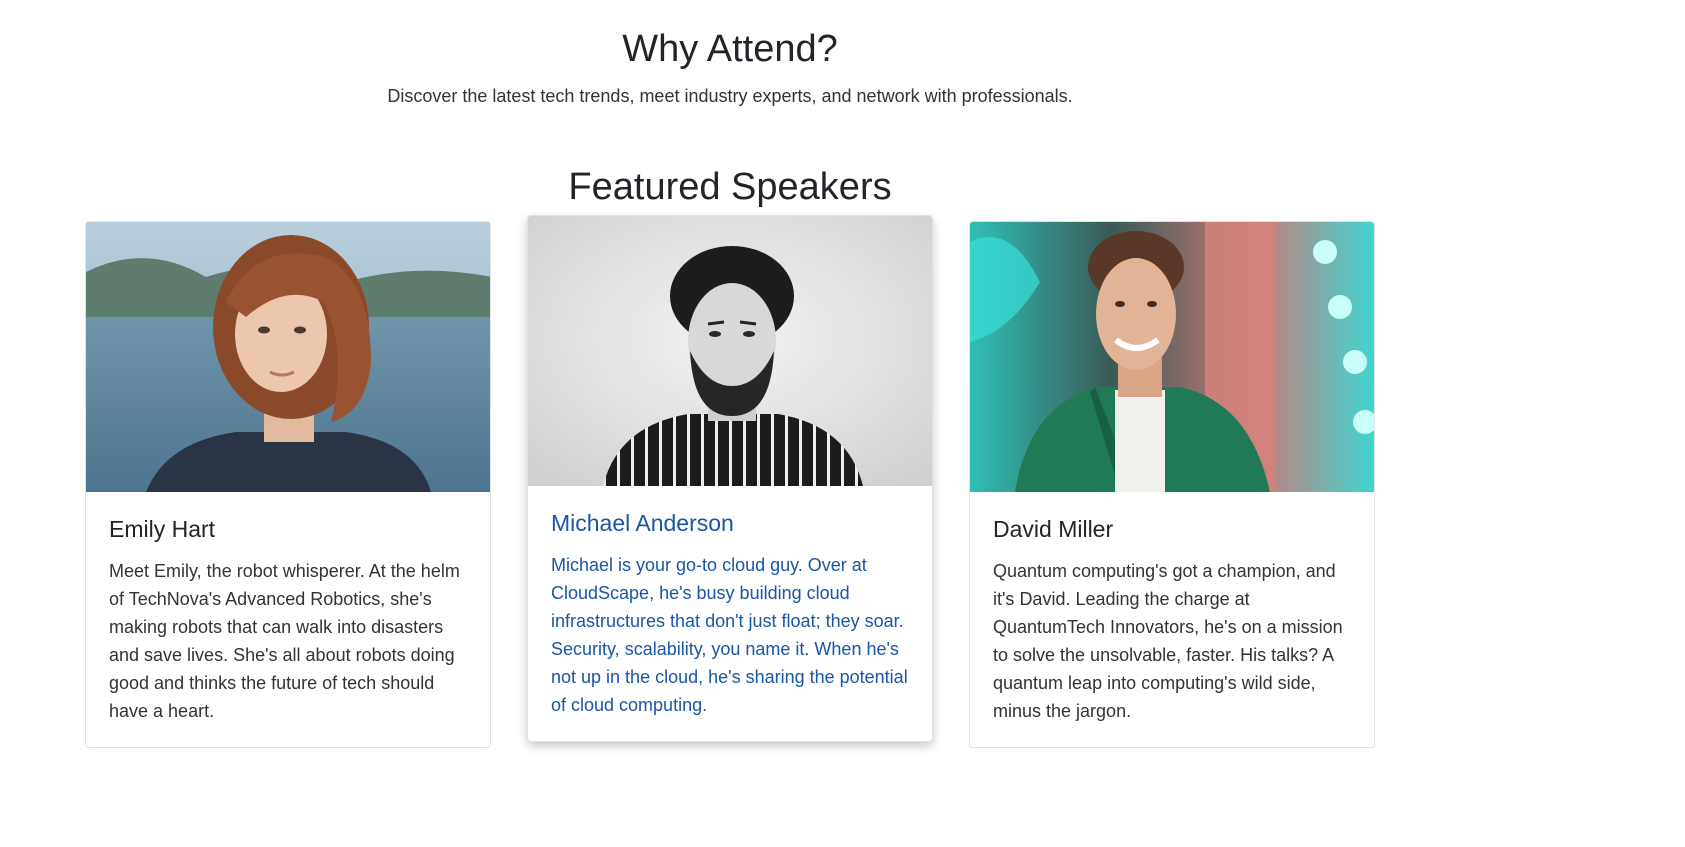  I want to click on featured-speakers-title: Featured Speakers, so click(730, 187).